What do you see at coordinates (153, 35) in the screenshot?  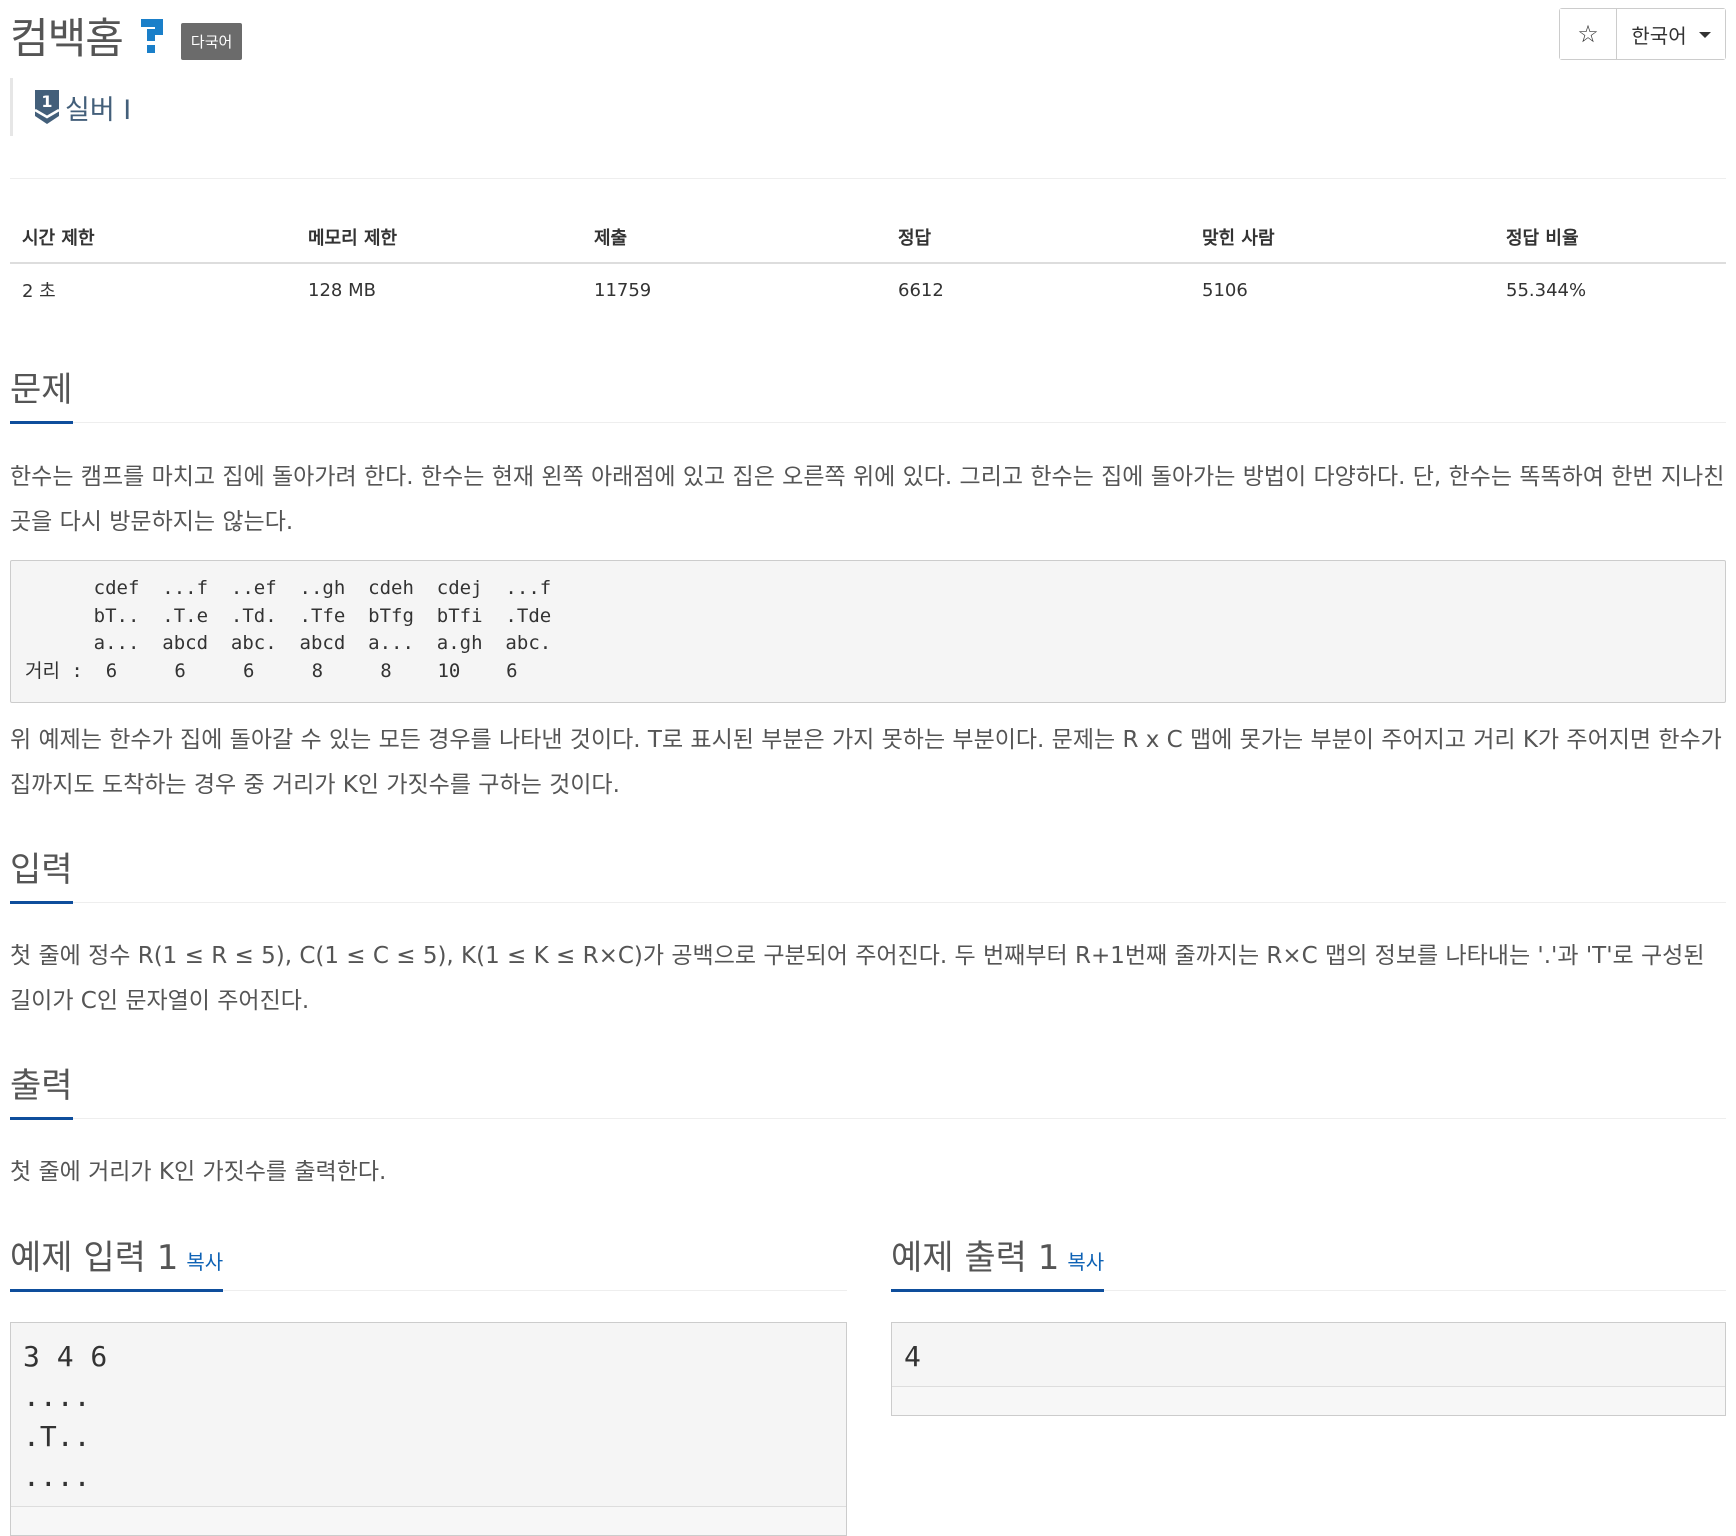 I see `question-mark-icon` at bounding box center [153, 35].